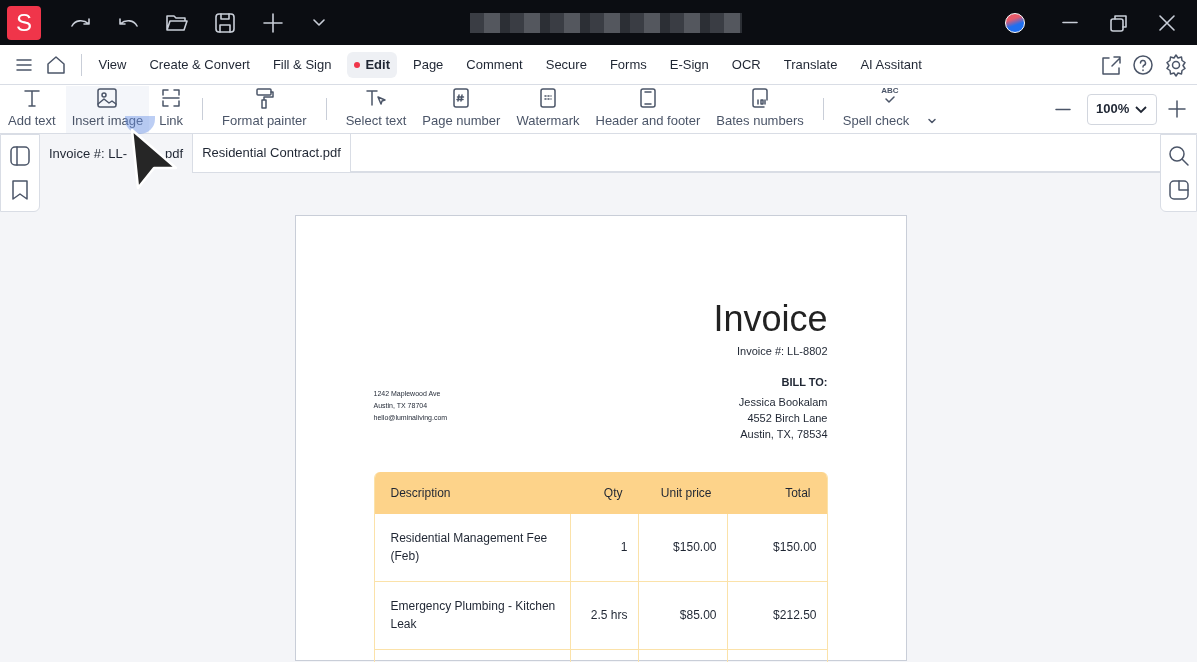 Image resolution: width=1197 pixels, height=662 pixels. What do you see at coordinates (932, 121) in the screenshot?
I see `chevron-icon` at bounding box center [932, 121].